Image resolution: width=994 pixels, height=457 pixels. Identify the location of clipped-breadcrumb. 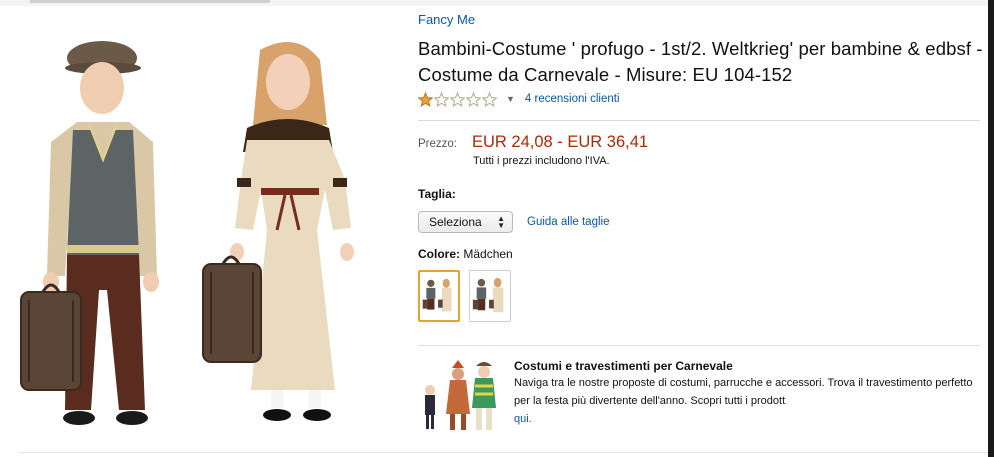
(150, 1).